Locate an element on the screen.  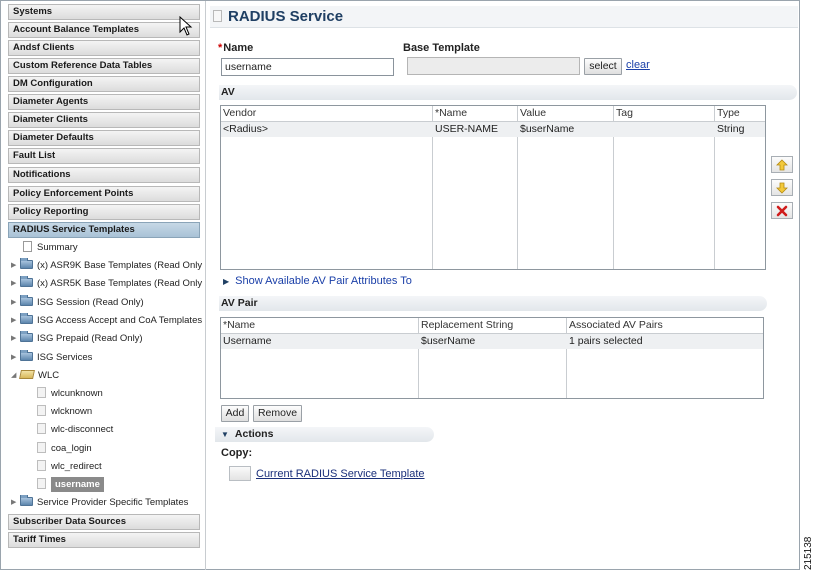
tree-folder-isg-session: ▶ ISG Session (Read Only) is located at coordinates (107, 303).